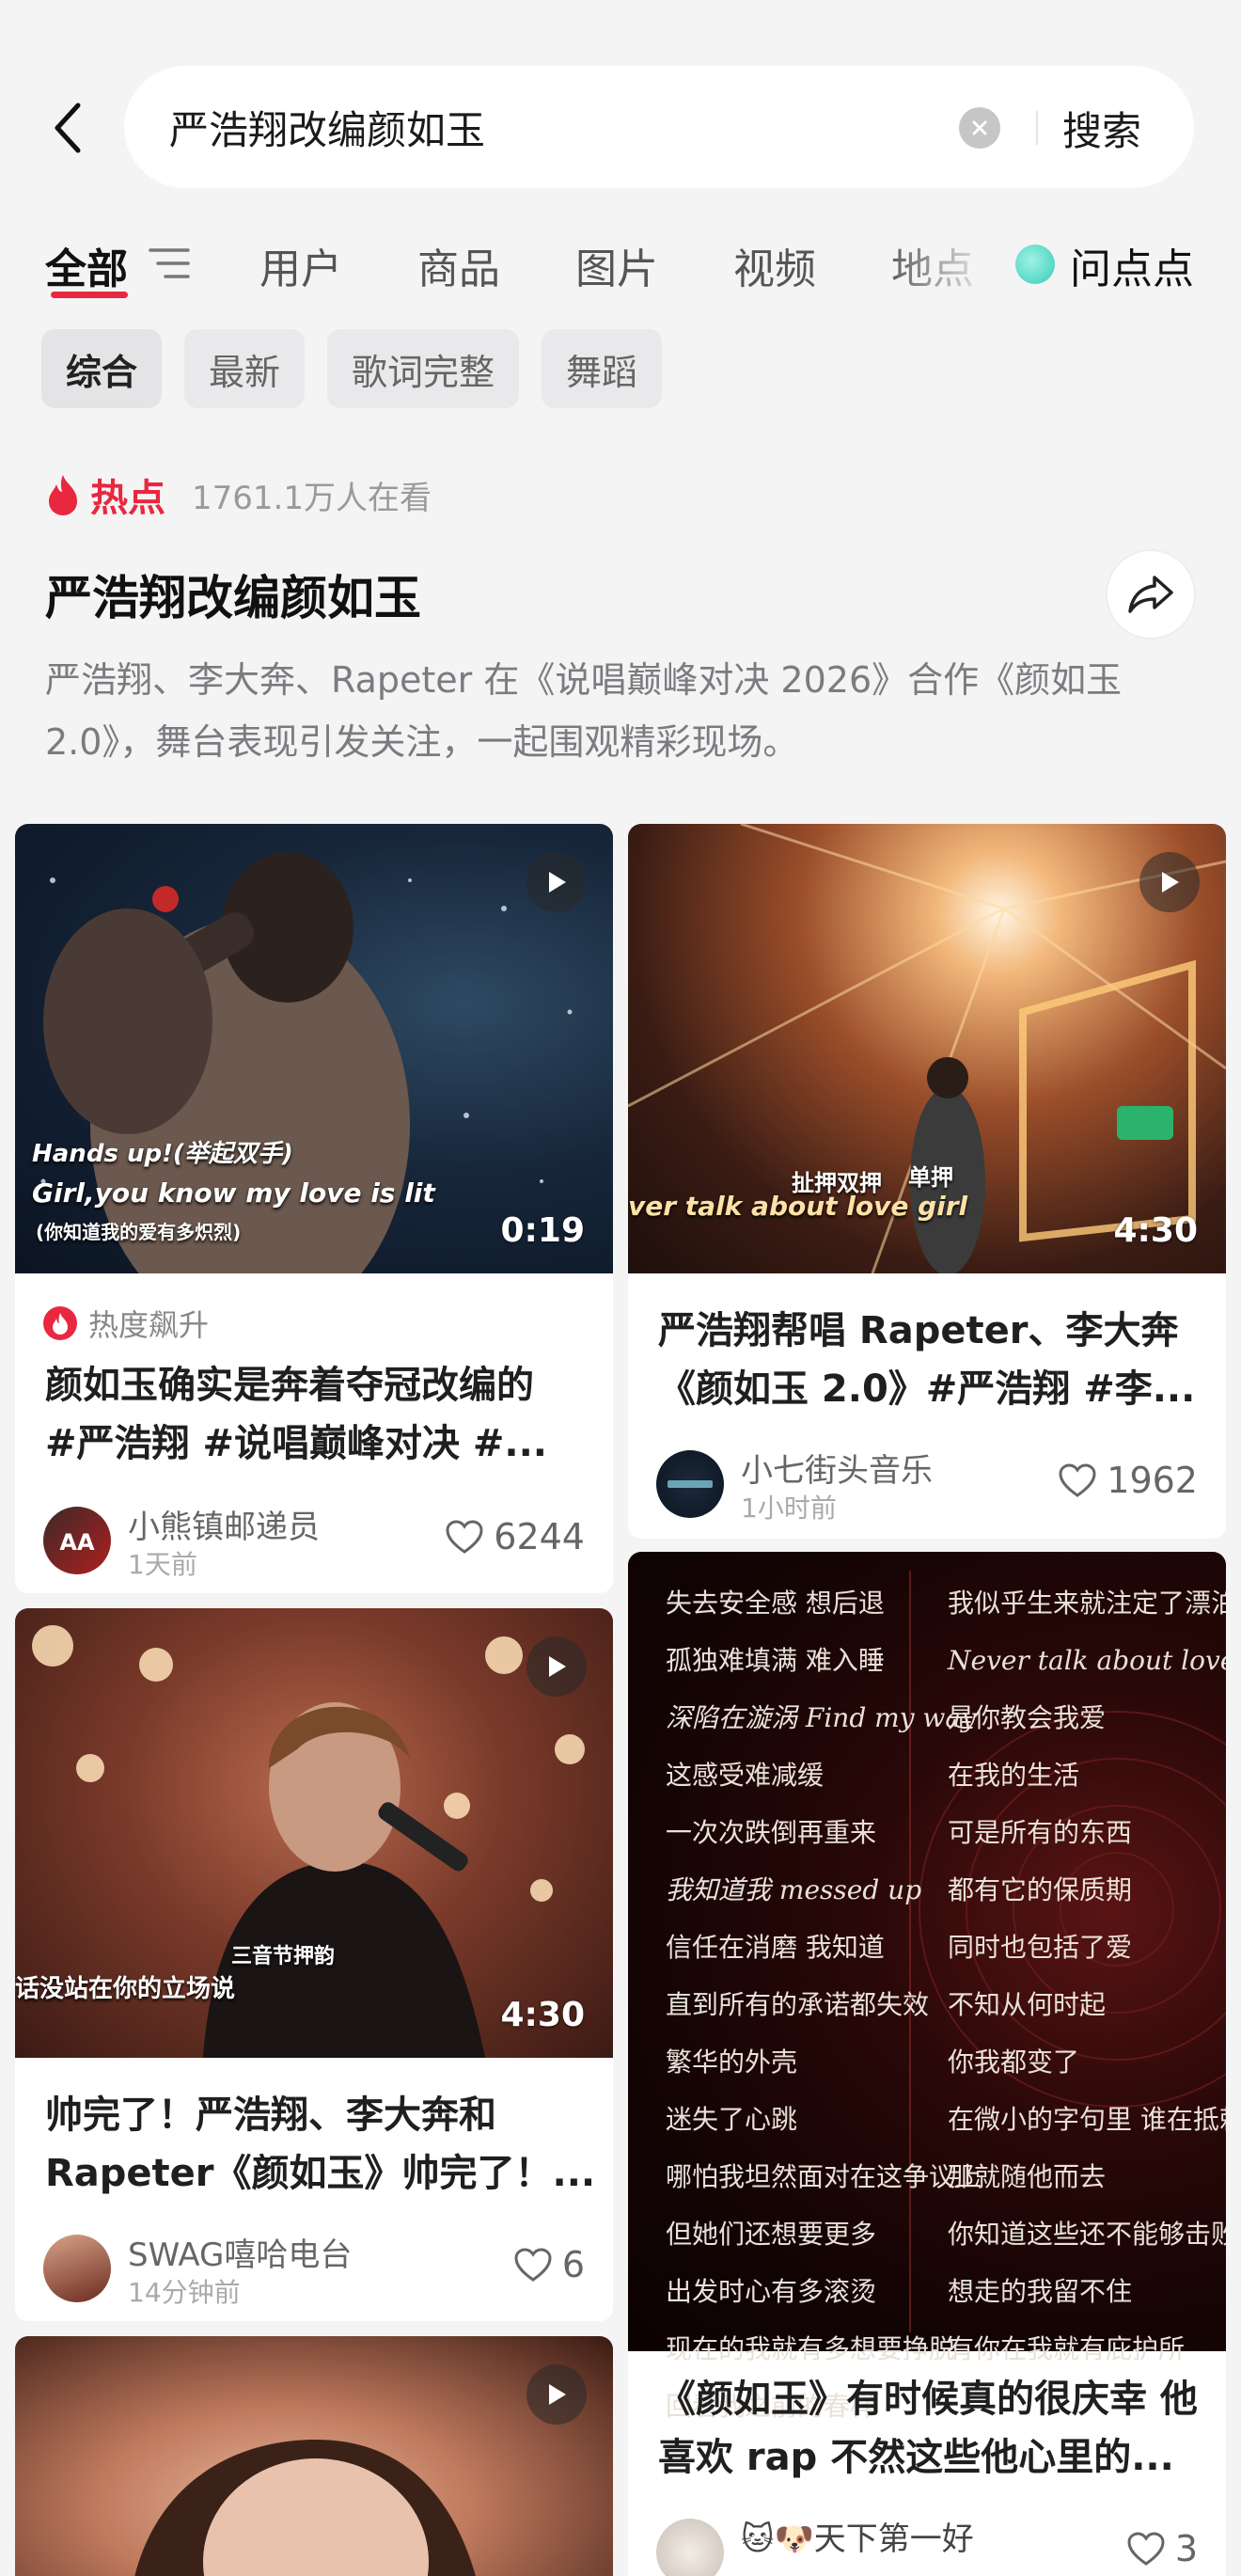 The width and height of the screenshot is (1241, 2576). I want to click on lyric-line: 出发时心有多滚烫, so click(772, 2291).